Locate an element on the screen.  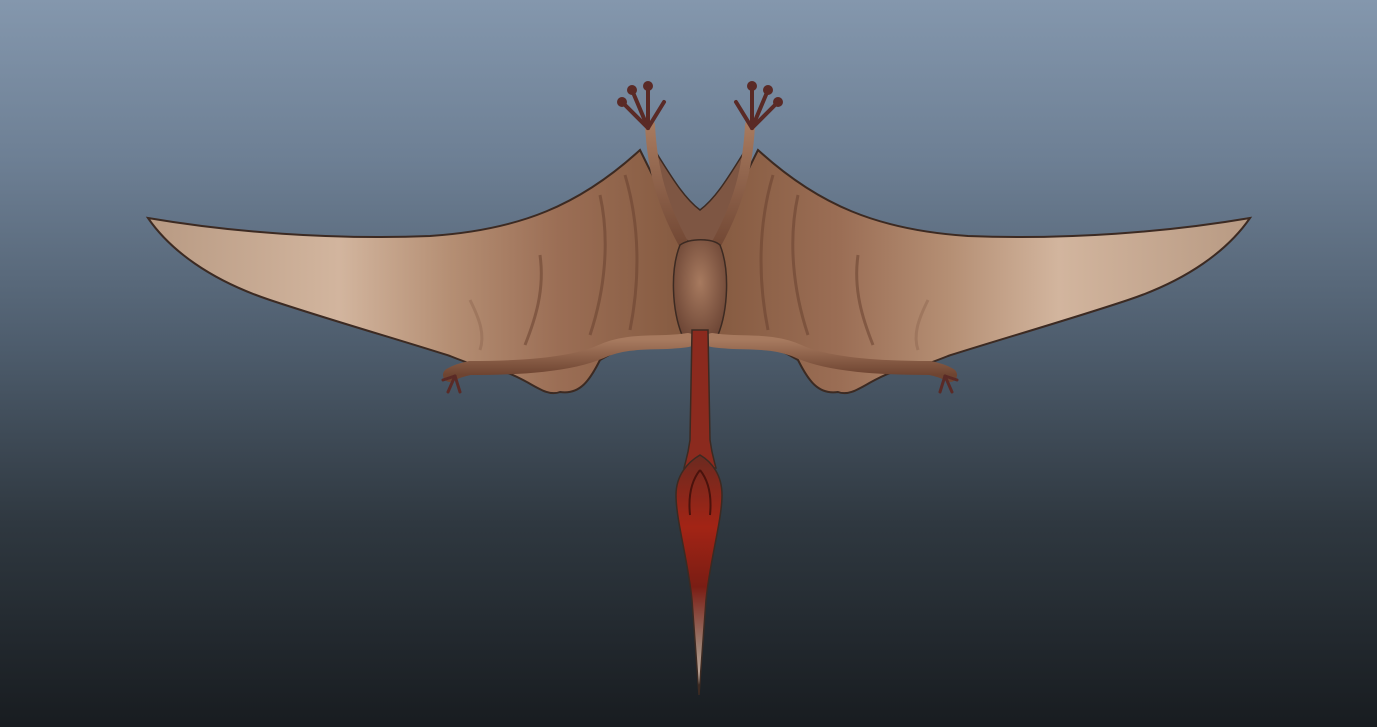
right-foot is located at coordinates (758, 105).